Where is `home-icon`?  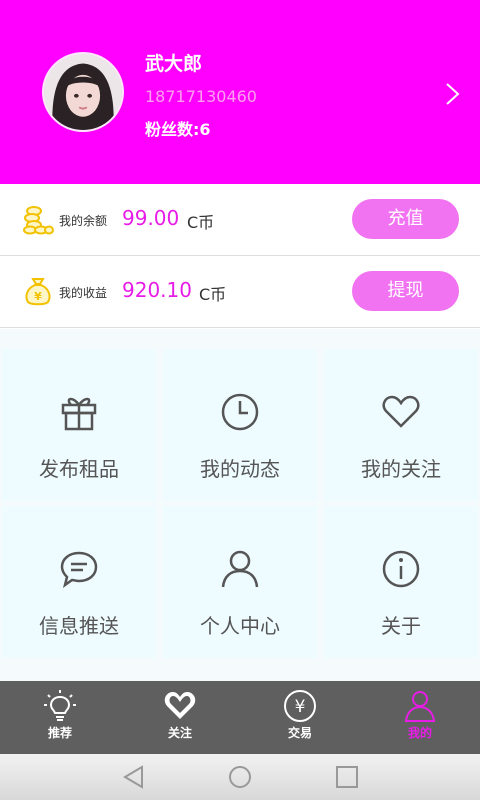 home-icon is located at coordinates (240, 777).